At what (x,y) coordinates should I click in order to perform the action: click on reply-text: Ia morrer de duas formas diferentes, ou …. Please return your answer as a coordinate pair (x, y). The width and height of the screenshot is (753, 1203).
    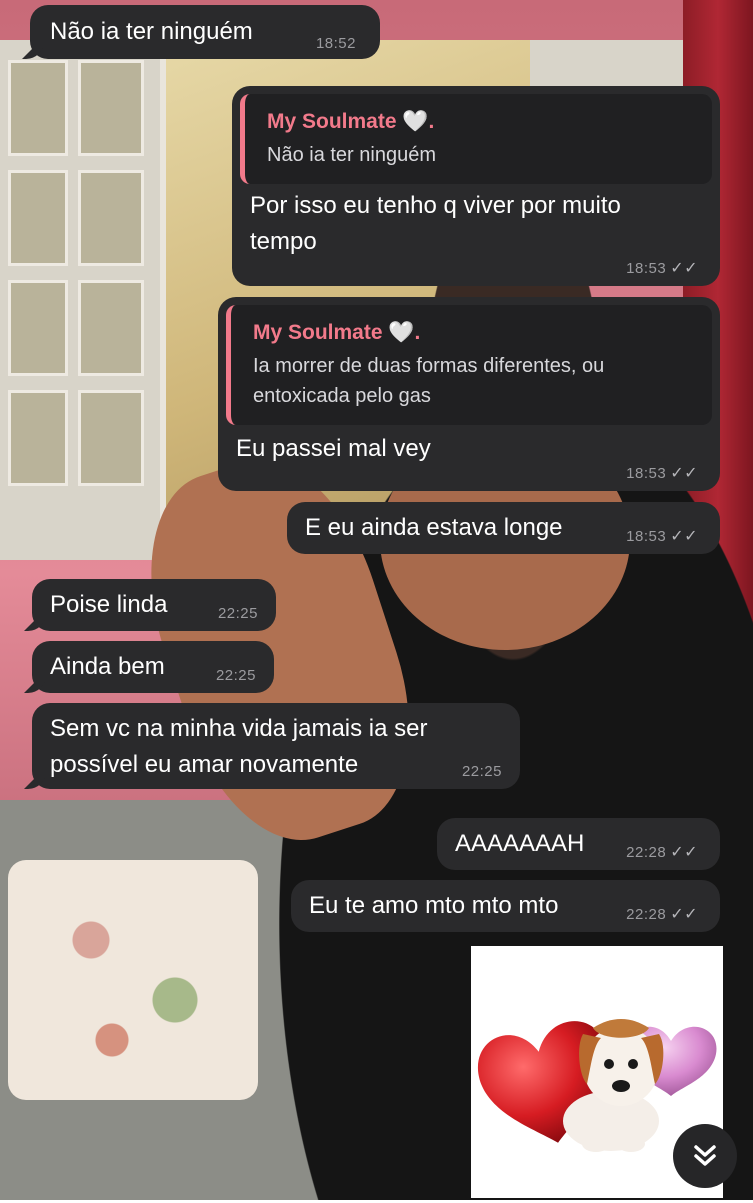
    Looking at the image, I should click on (429, 381).